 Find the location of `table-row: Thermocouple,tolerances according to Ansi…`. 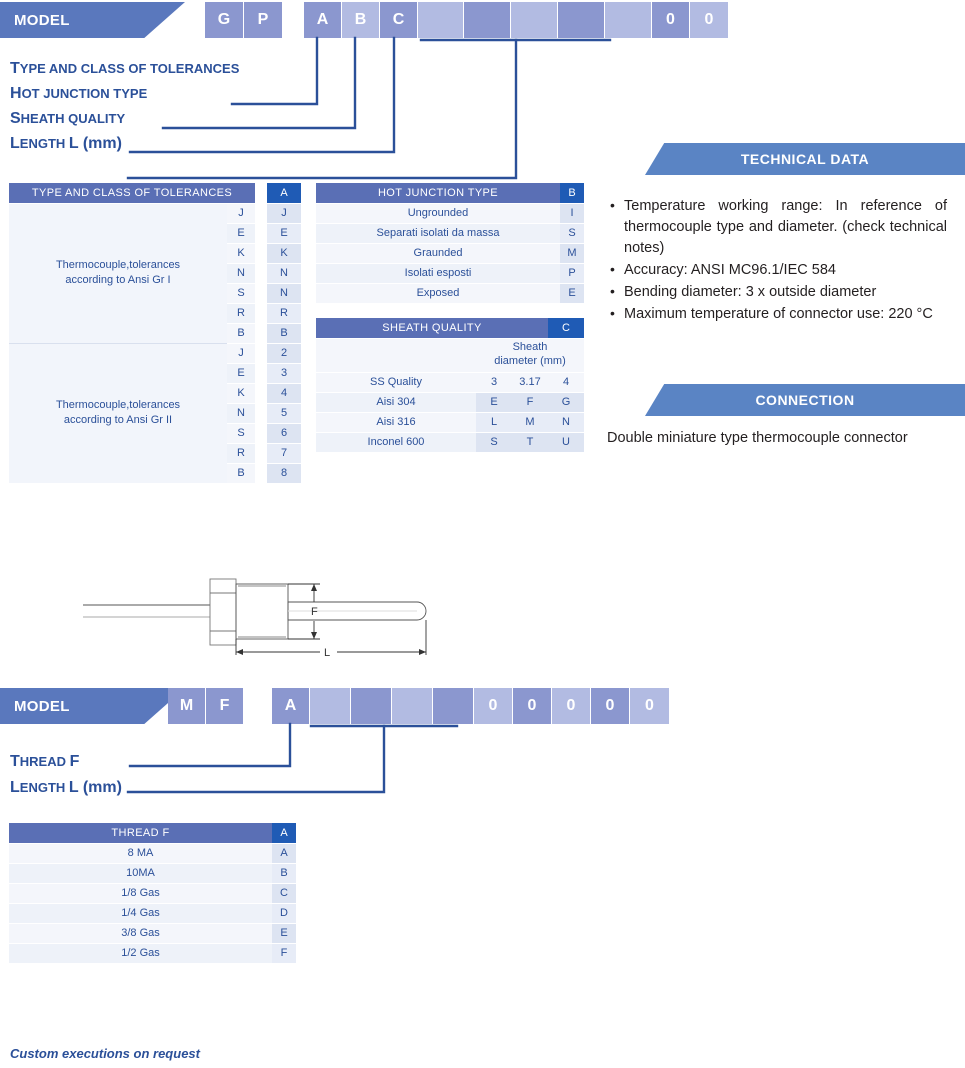

table-row: Thermocouple,tolerances according to Ansi… is located at coordinates (155, 273).